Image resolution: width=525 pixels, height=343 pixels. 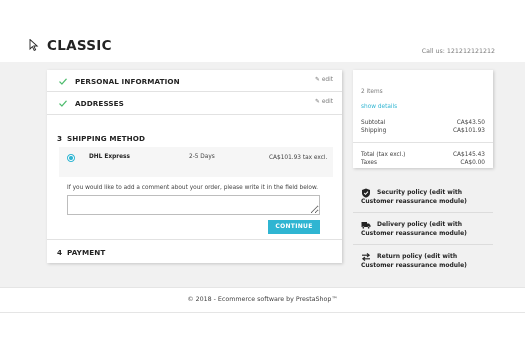 What do you see at coordinates (60, 252) in the screenshot?
I see `step-number: 4` at bounding box center [60, 252].